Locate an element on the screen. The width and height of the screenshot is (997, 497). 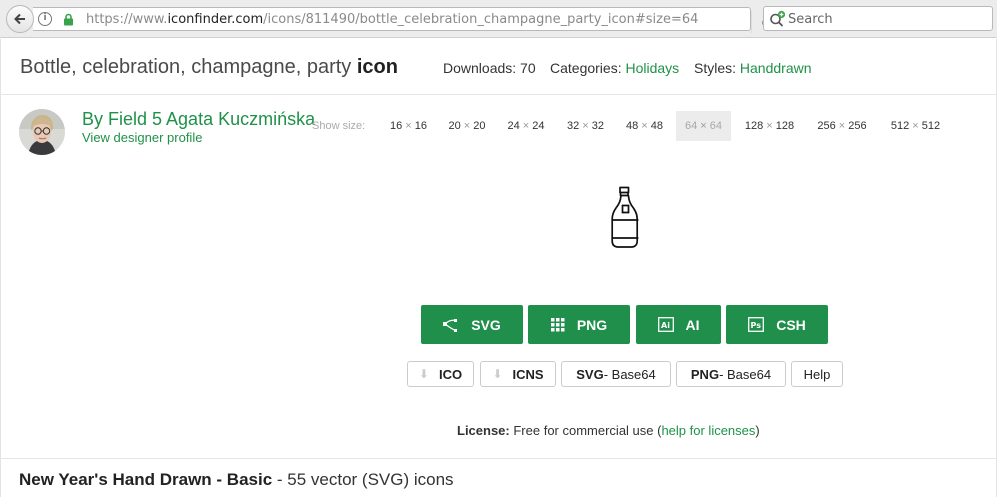
download-png-label: PNG is located at coordinates (592, 324).